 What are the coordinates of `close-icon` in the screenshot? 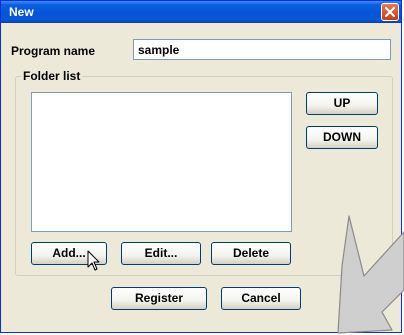 It's located at (390, 12).